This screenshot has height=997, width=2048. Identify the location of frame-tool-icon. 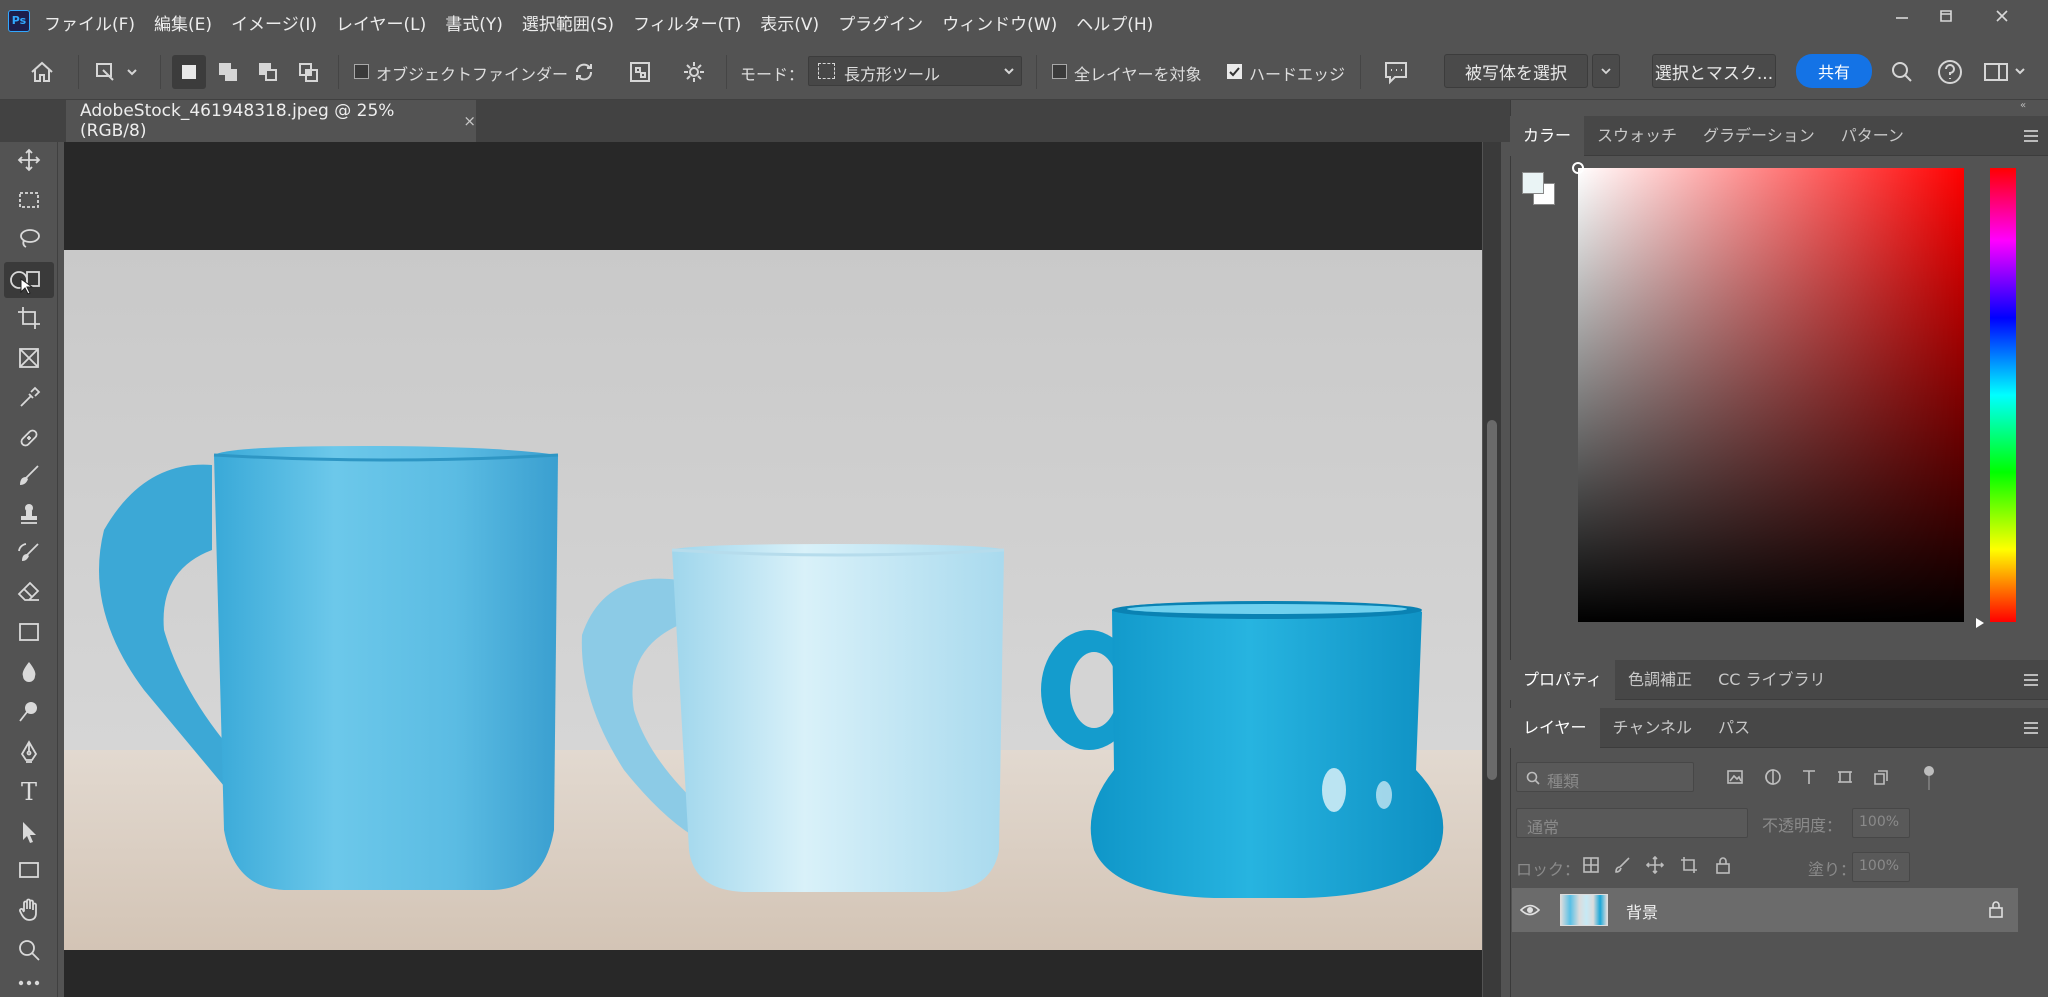
(29, 358).